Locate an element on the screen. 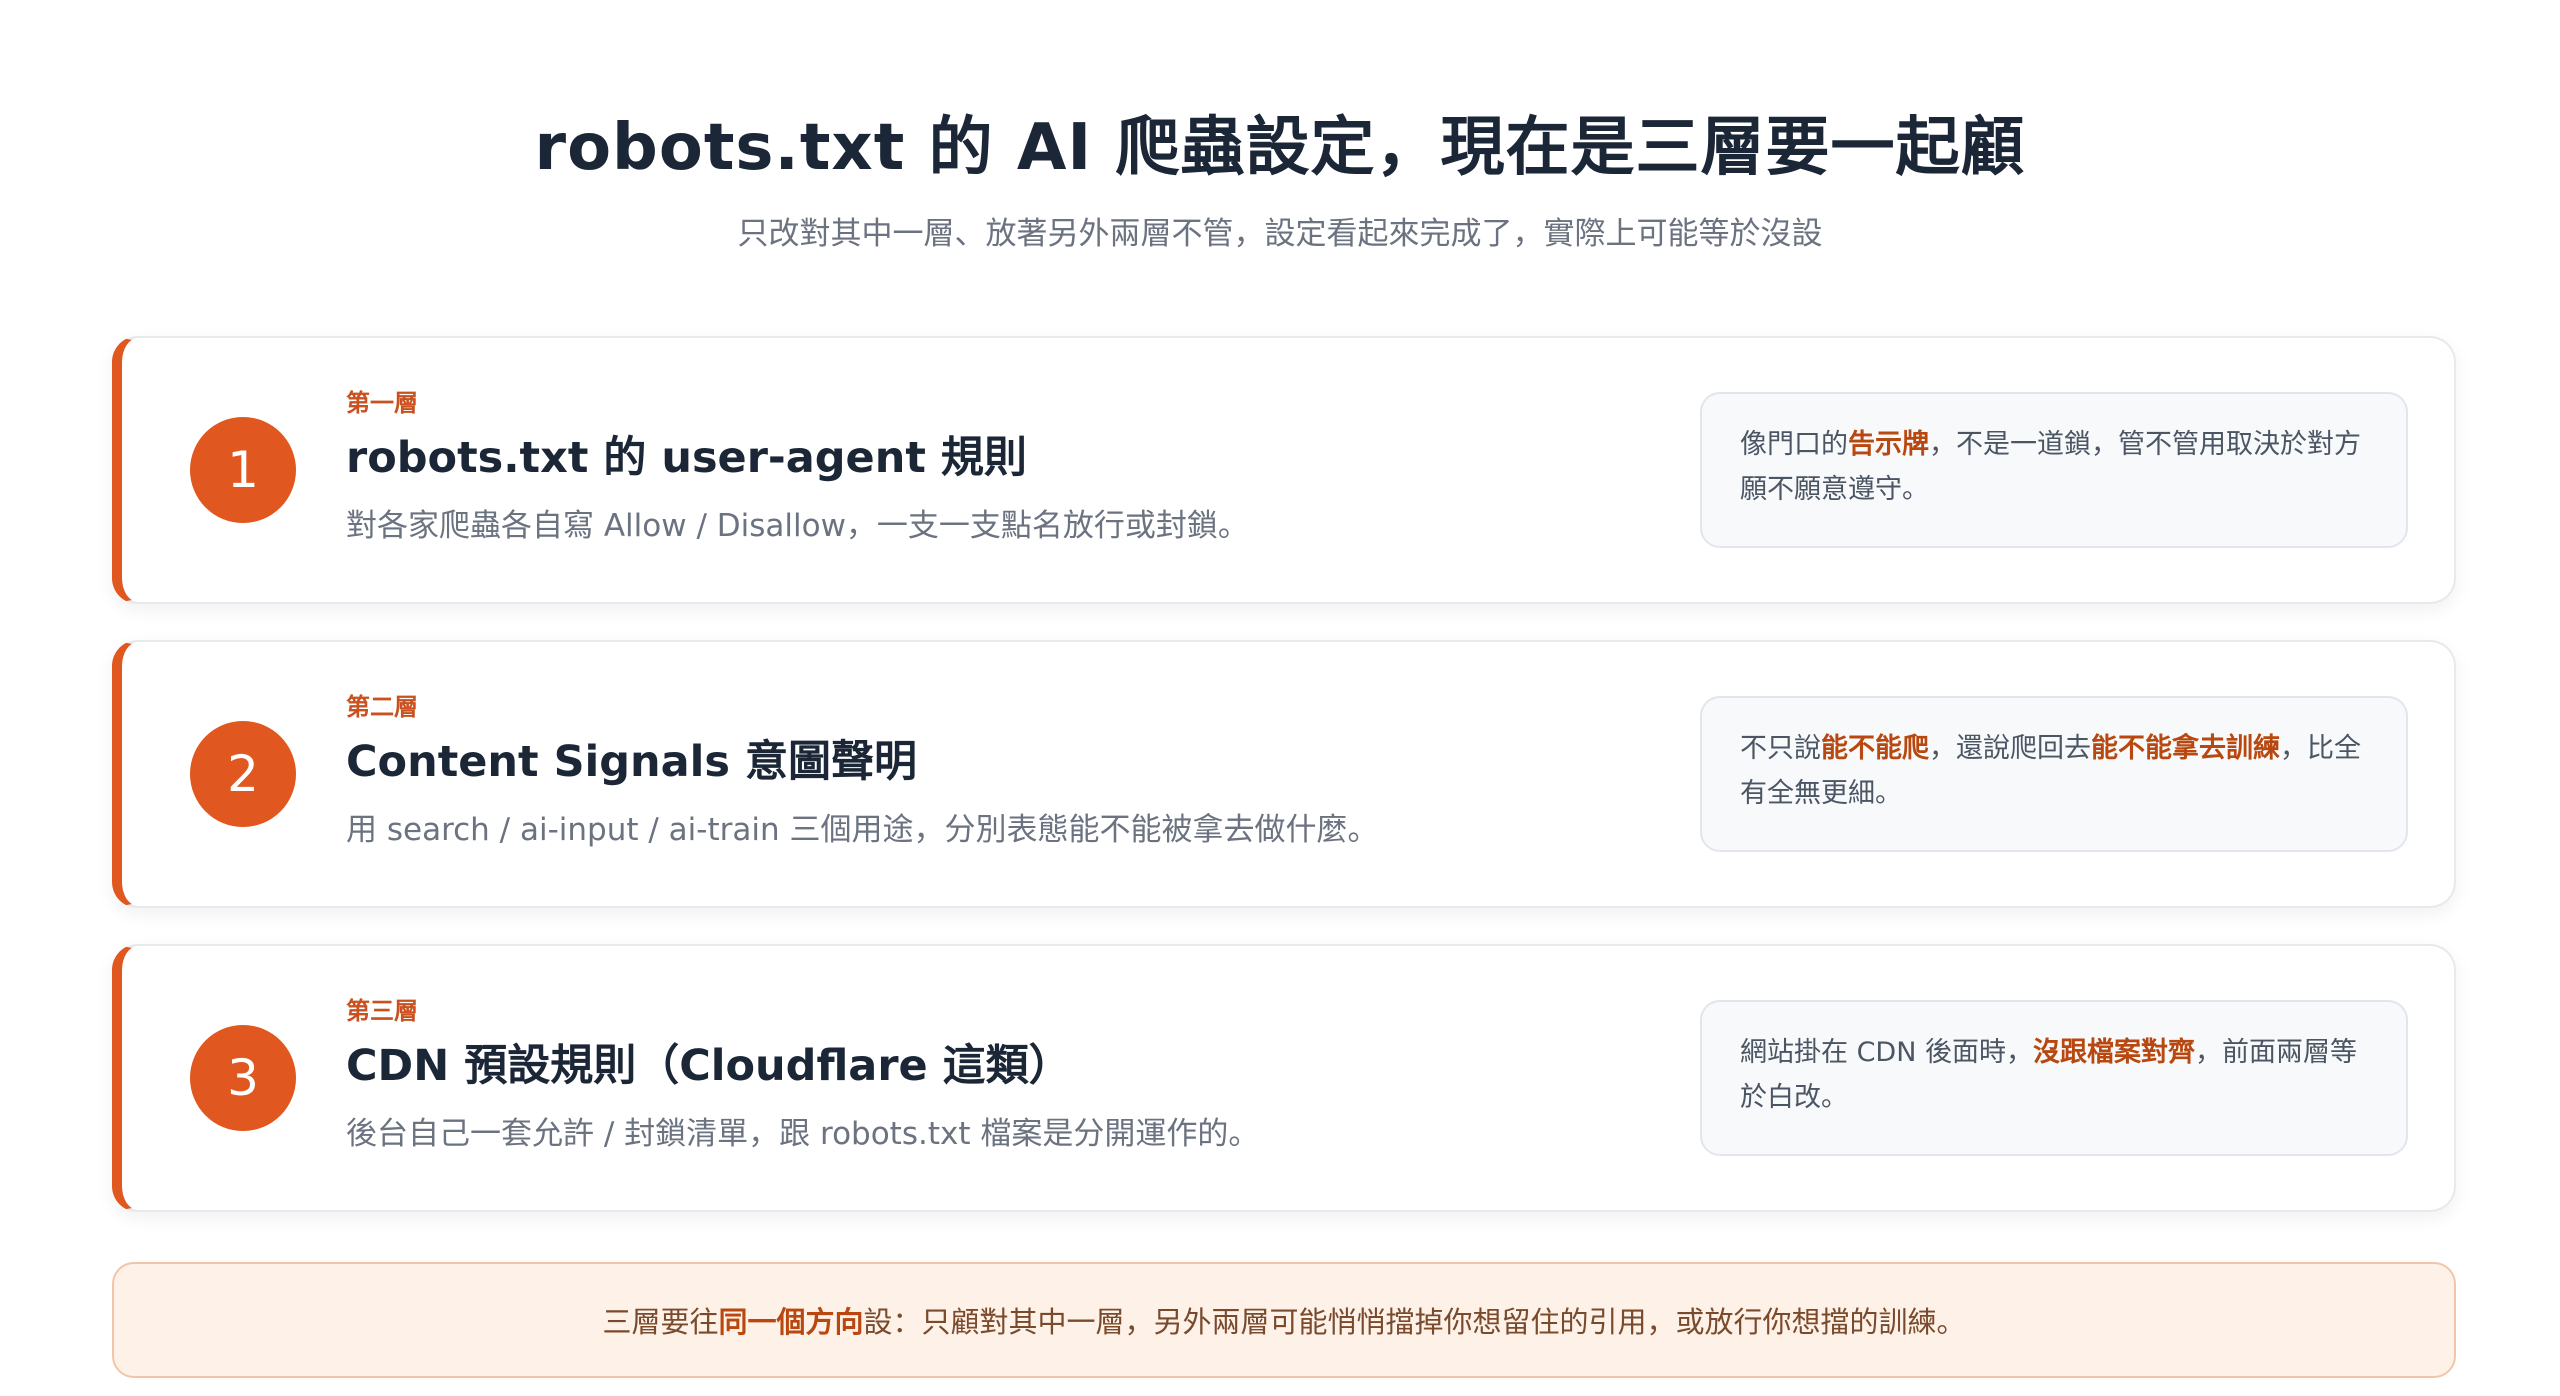 Image resolution: width=2560 pixels, height=1396 pixels. layer-title: CDN 預設規則（Cloudflare 這類） is located at coordinates (709, 1066).